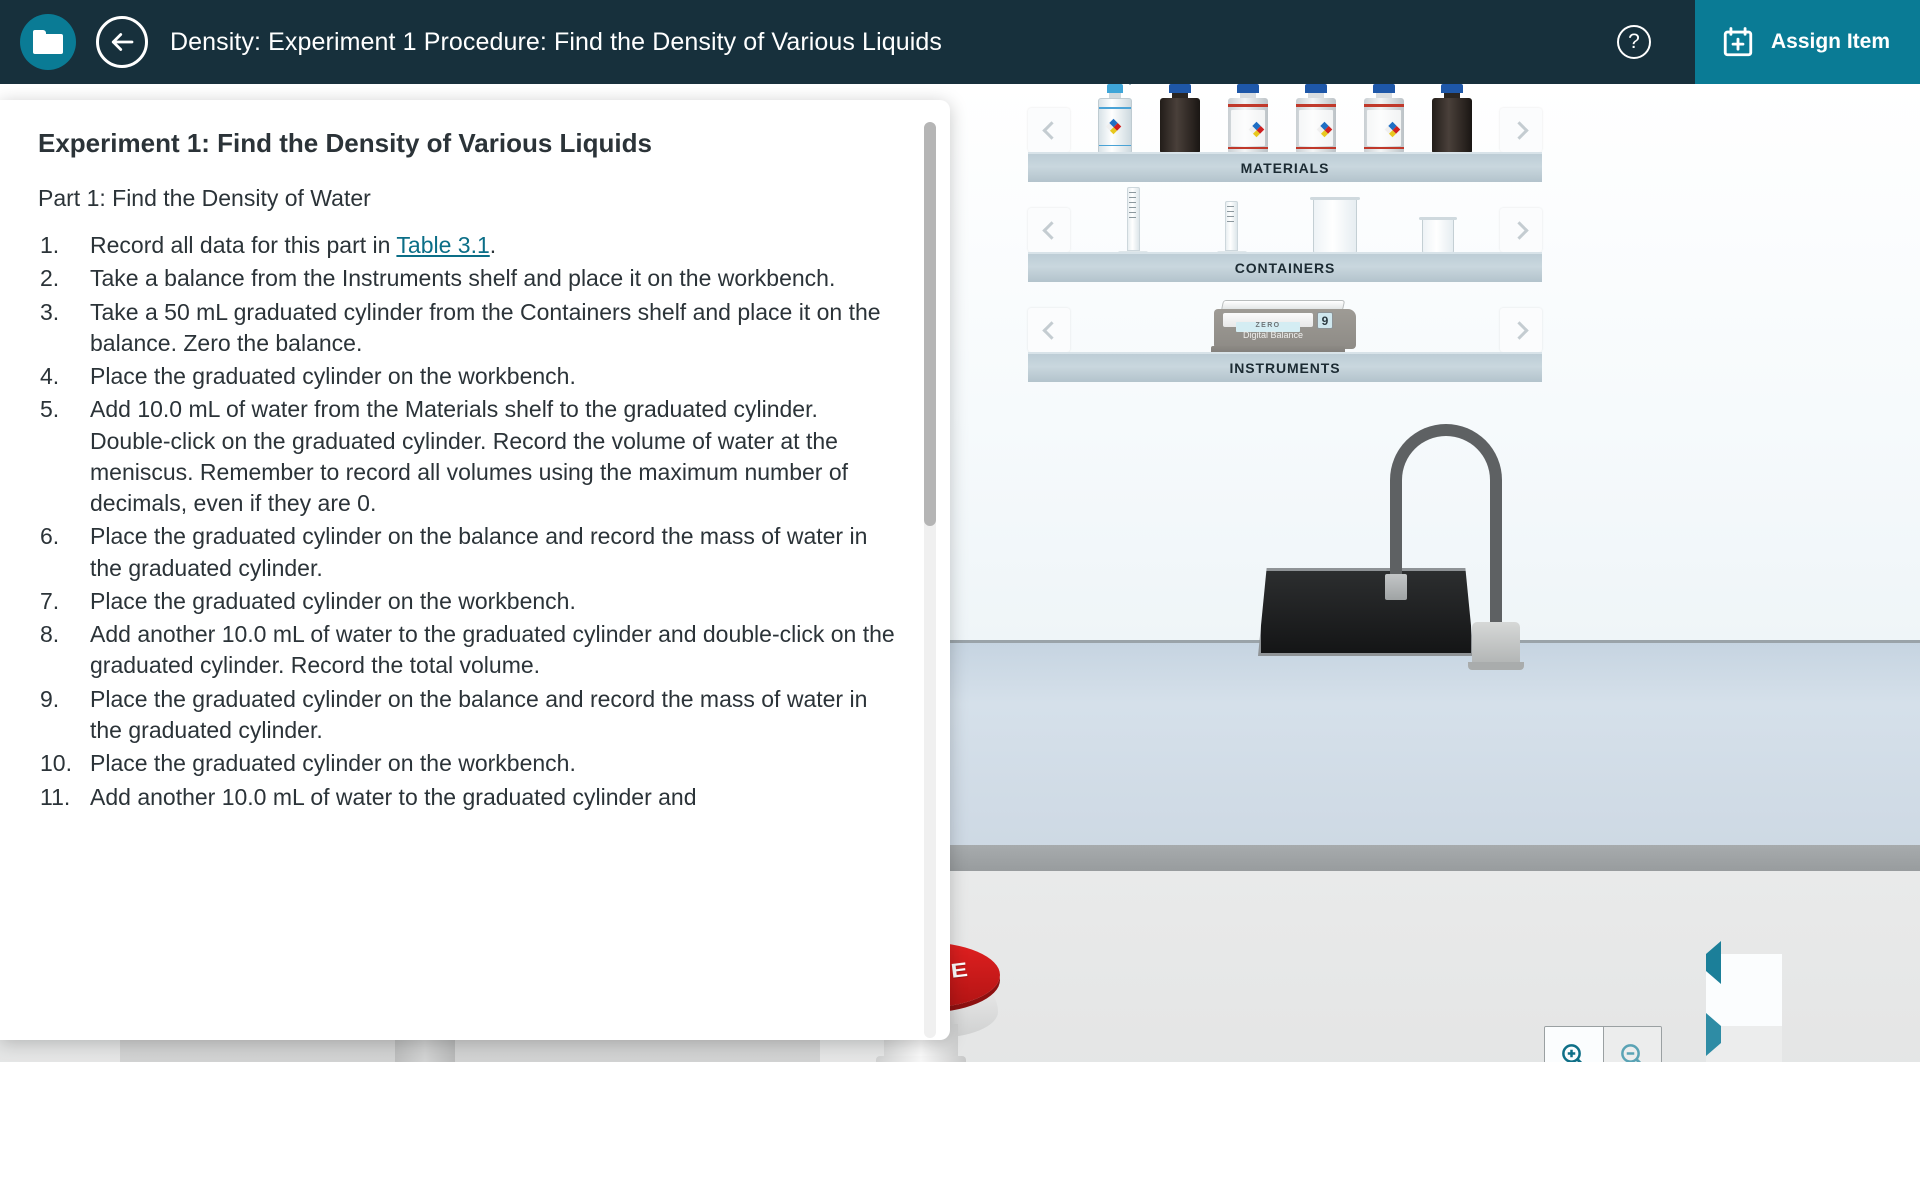  Describe the element at coordinates (1285, 218) in the screenshot. I see `containers-items` at that location.